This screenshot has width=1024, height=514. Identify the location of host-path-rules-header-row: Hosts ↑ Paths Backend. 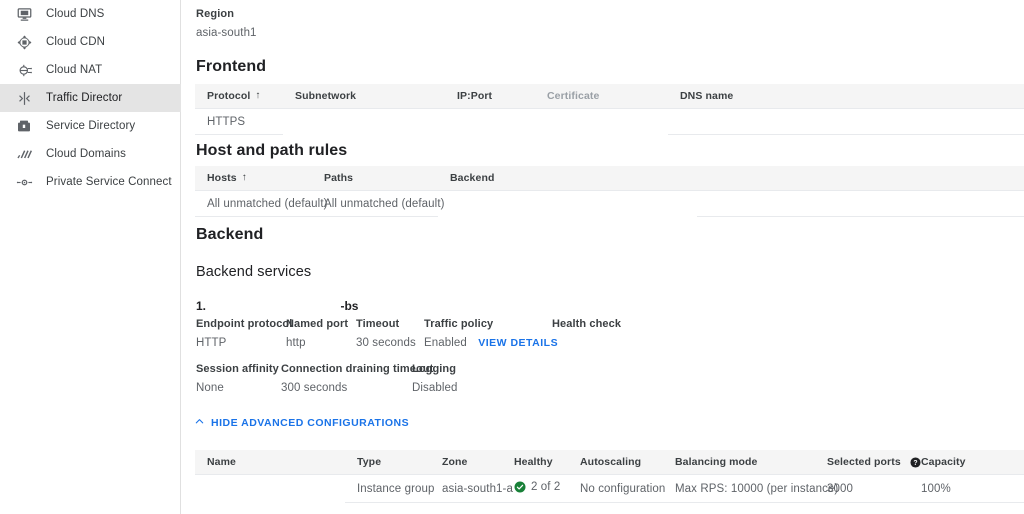
(609, 178).